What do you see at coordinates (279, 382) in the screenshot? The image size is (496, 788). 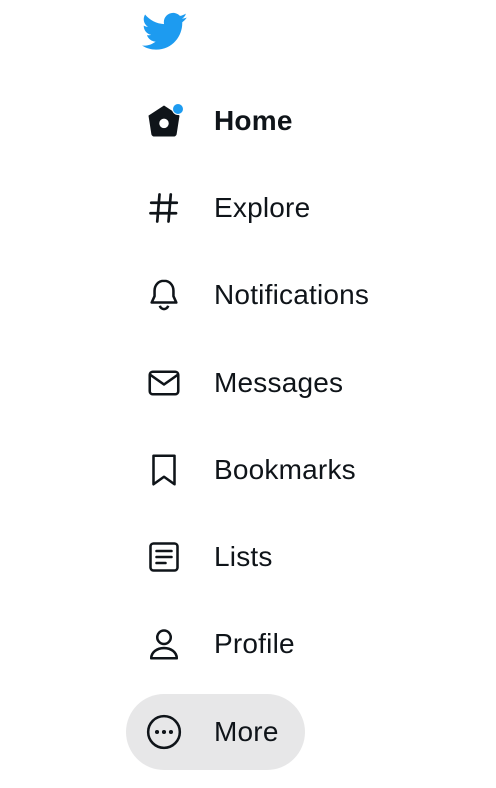 I see `nav-item-label: Messages` at bounding box center [279, 382].